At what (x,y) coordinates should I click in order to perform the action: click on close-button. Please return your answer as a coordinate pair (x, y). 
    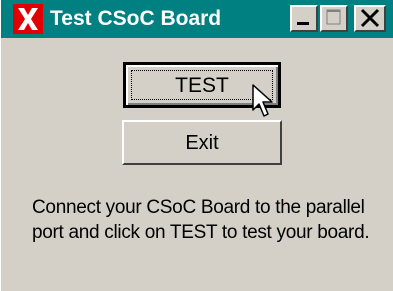
    Looking at the image, I should click on (370, 18).